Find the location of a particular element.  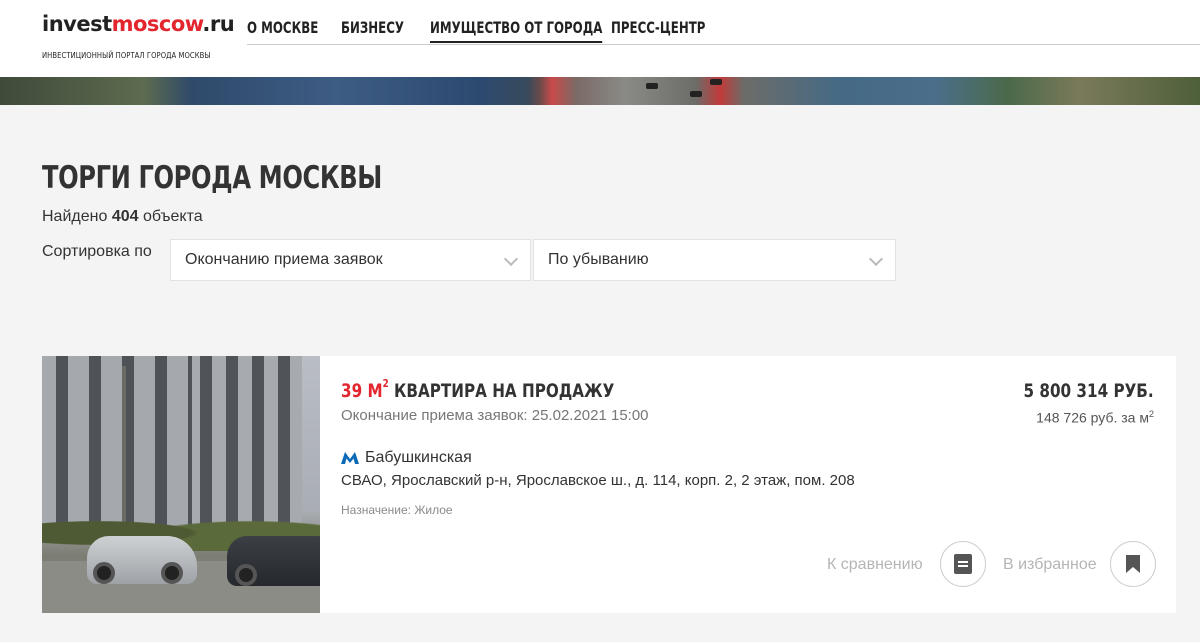

listing-photo is located at coordinates (181, 484).